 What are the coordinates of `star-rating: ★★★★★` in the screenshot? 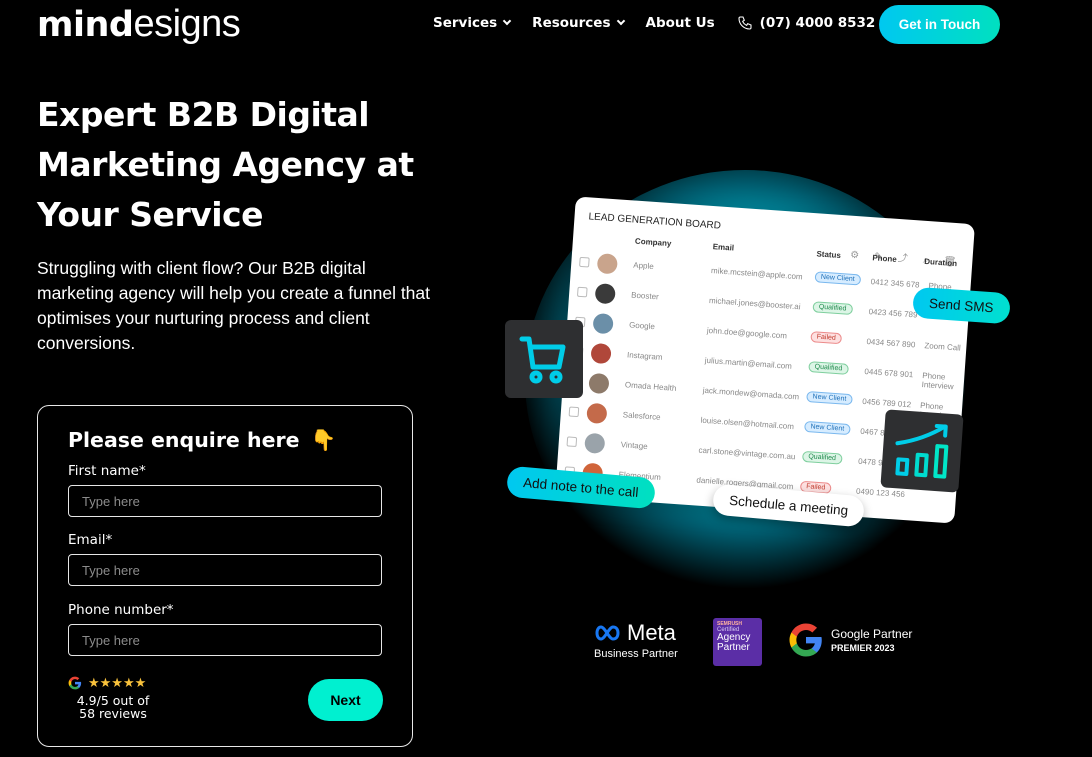 It's located at (117, 683).